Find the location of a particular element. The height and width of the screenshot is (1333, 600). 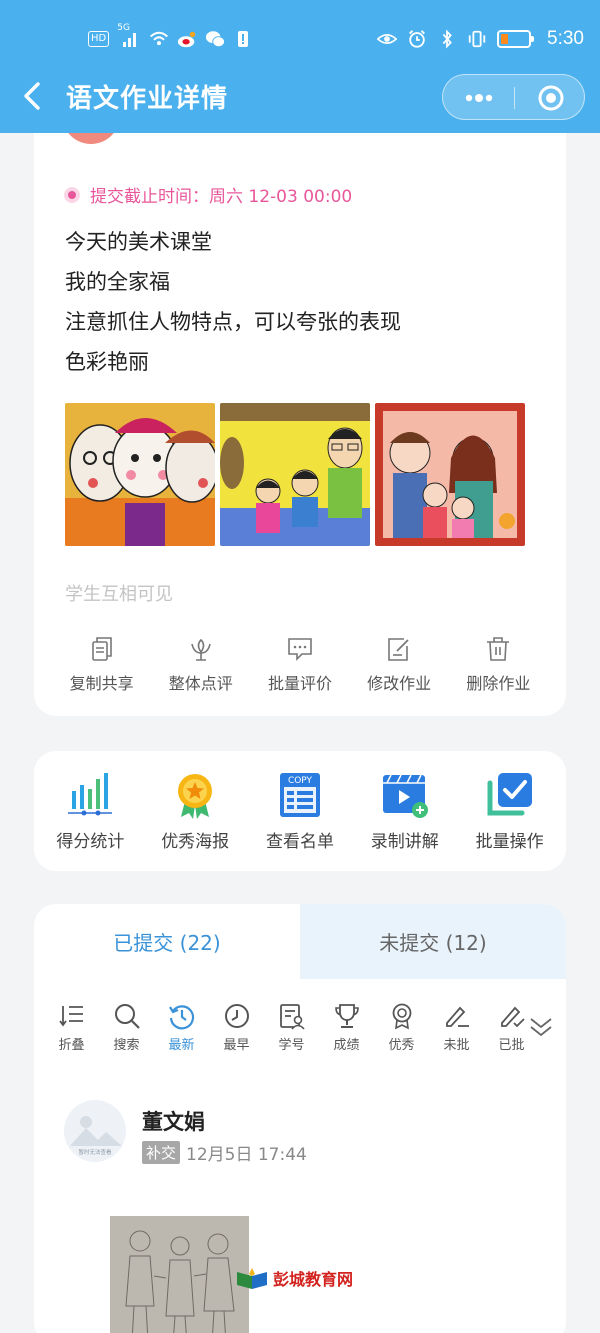

record-explanation-button: 录制讲解 is located at coordinates (405, 810).